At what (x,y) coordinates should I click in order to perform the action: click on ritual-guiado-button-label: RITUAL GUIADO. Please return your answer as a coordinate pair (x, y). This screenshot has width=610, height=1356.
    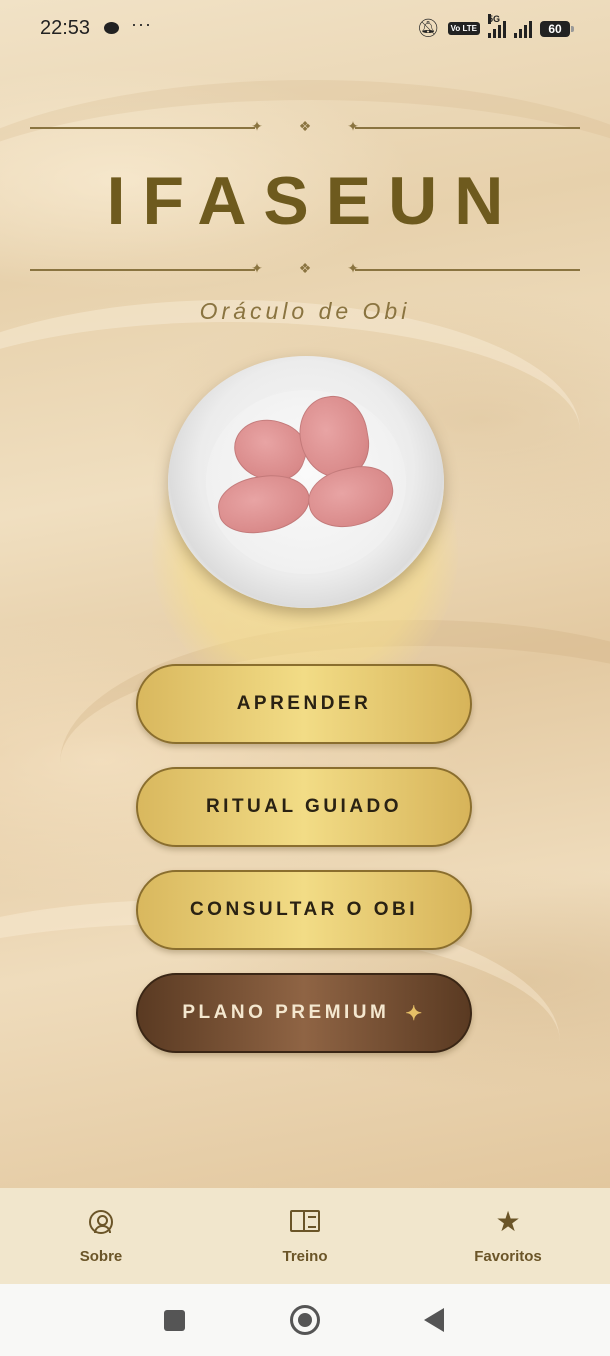
    Looking at the image, I should click on (304, 806).